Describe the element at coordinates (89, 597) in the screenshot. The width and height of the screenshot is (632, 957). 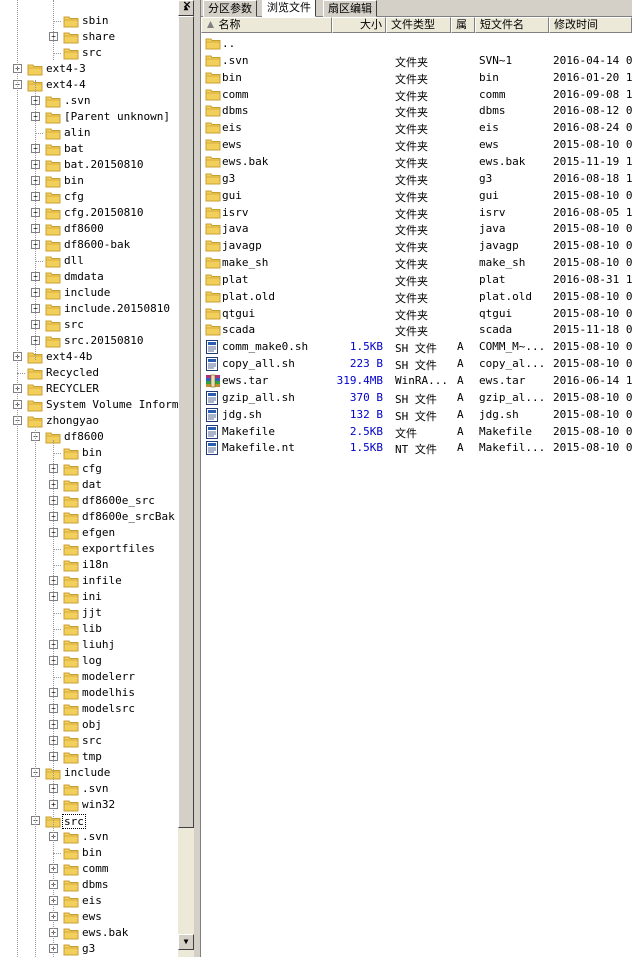
I see `tree-node: + ini` at that location.